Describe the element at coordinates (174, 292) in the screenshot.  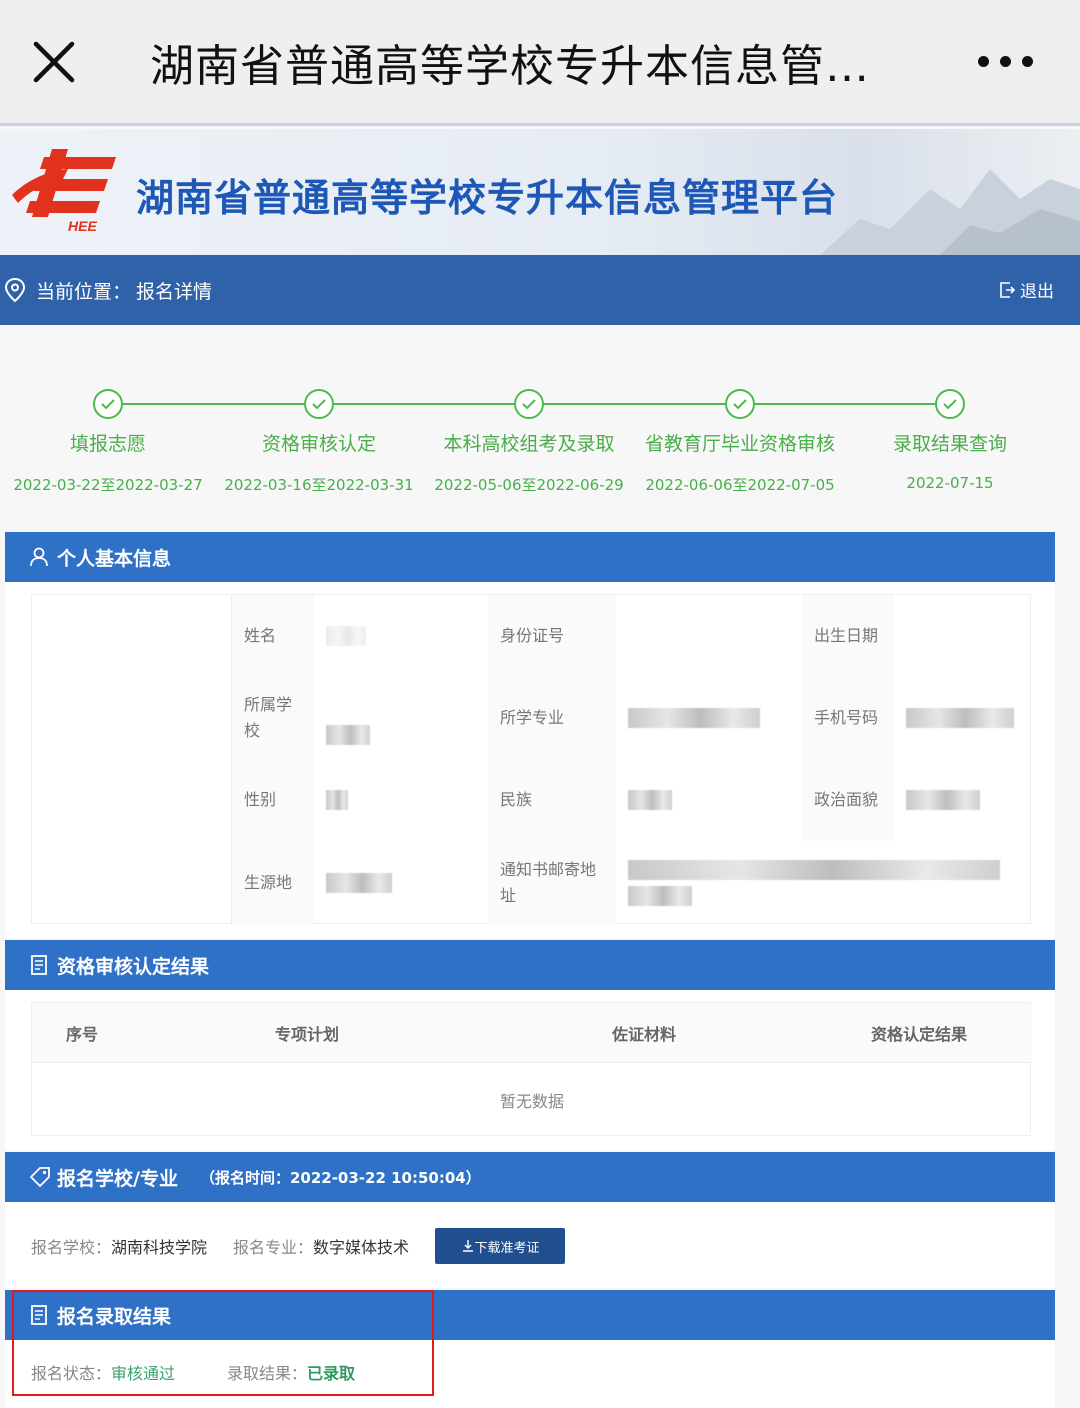
I see `location-value: 报名详情` at that location.